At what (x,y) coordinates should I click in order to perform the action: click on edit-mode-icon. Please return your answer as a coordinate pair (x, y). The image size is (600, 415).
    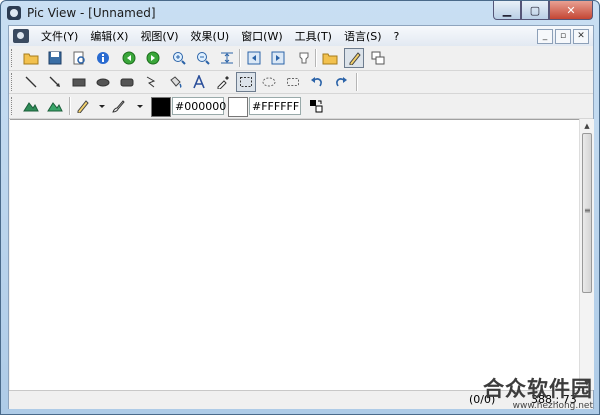
    Looking at the image, I should click on (354, 58).